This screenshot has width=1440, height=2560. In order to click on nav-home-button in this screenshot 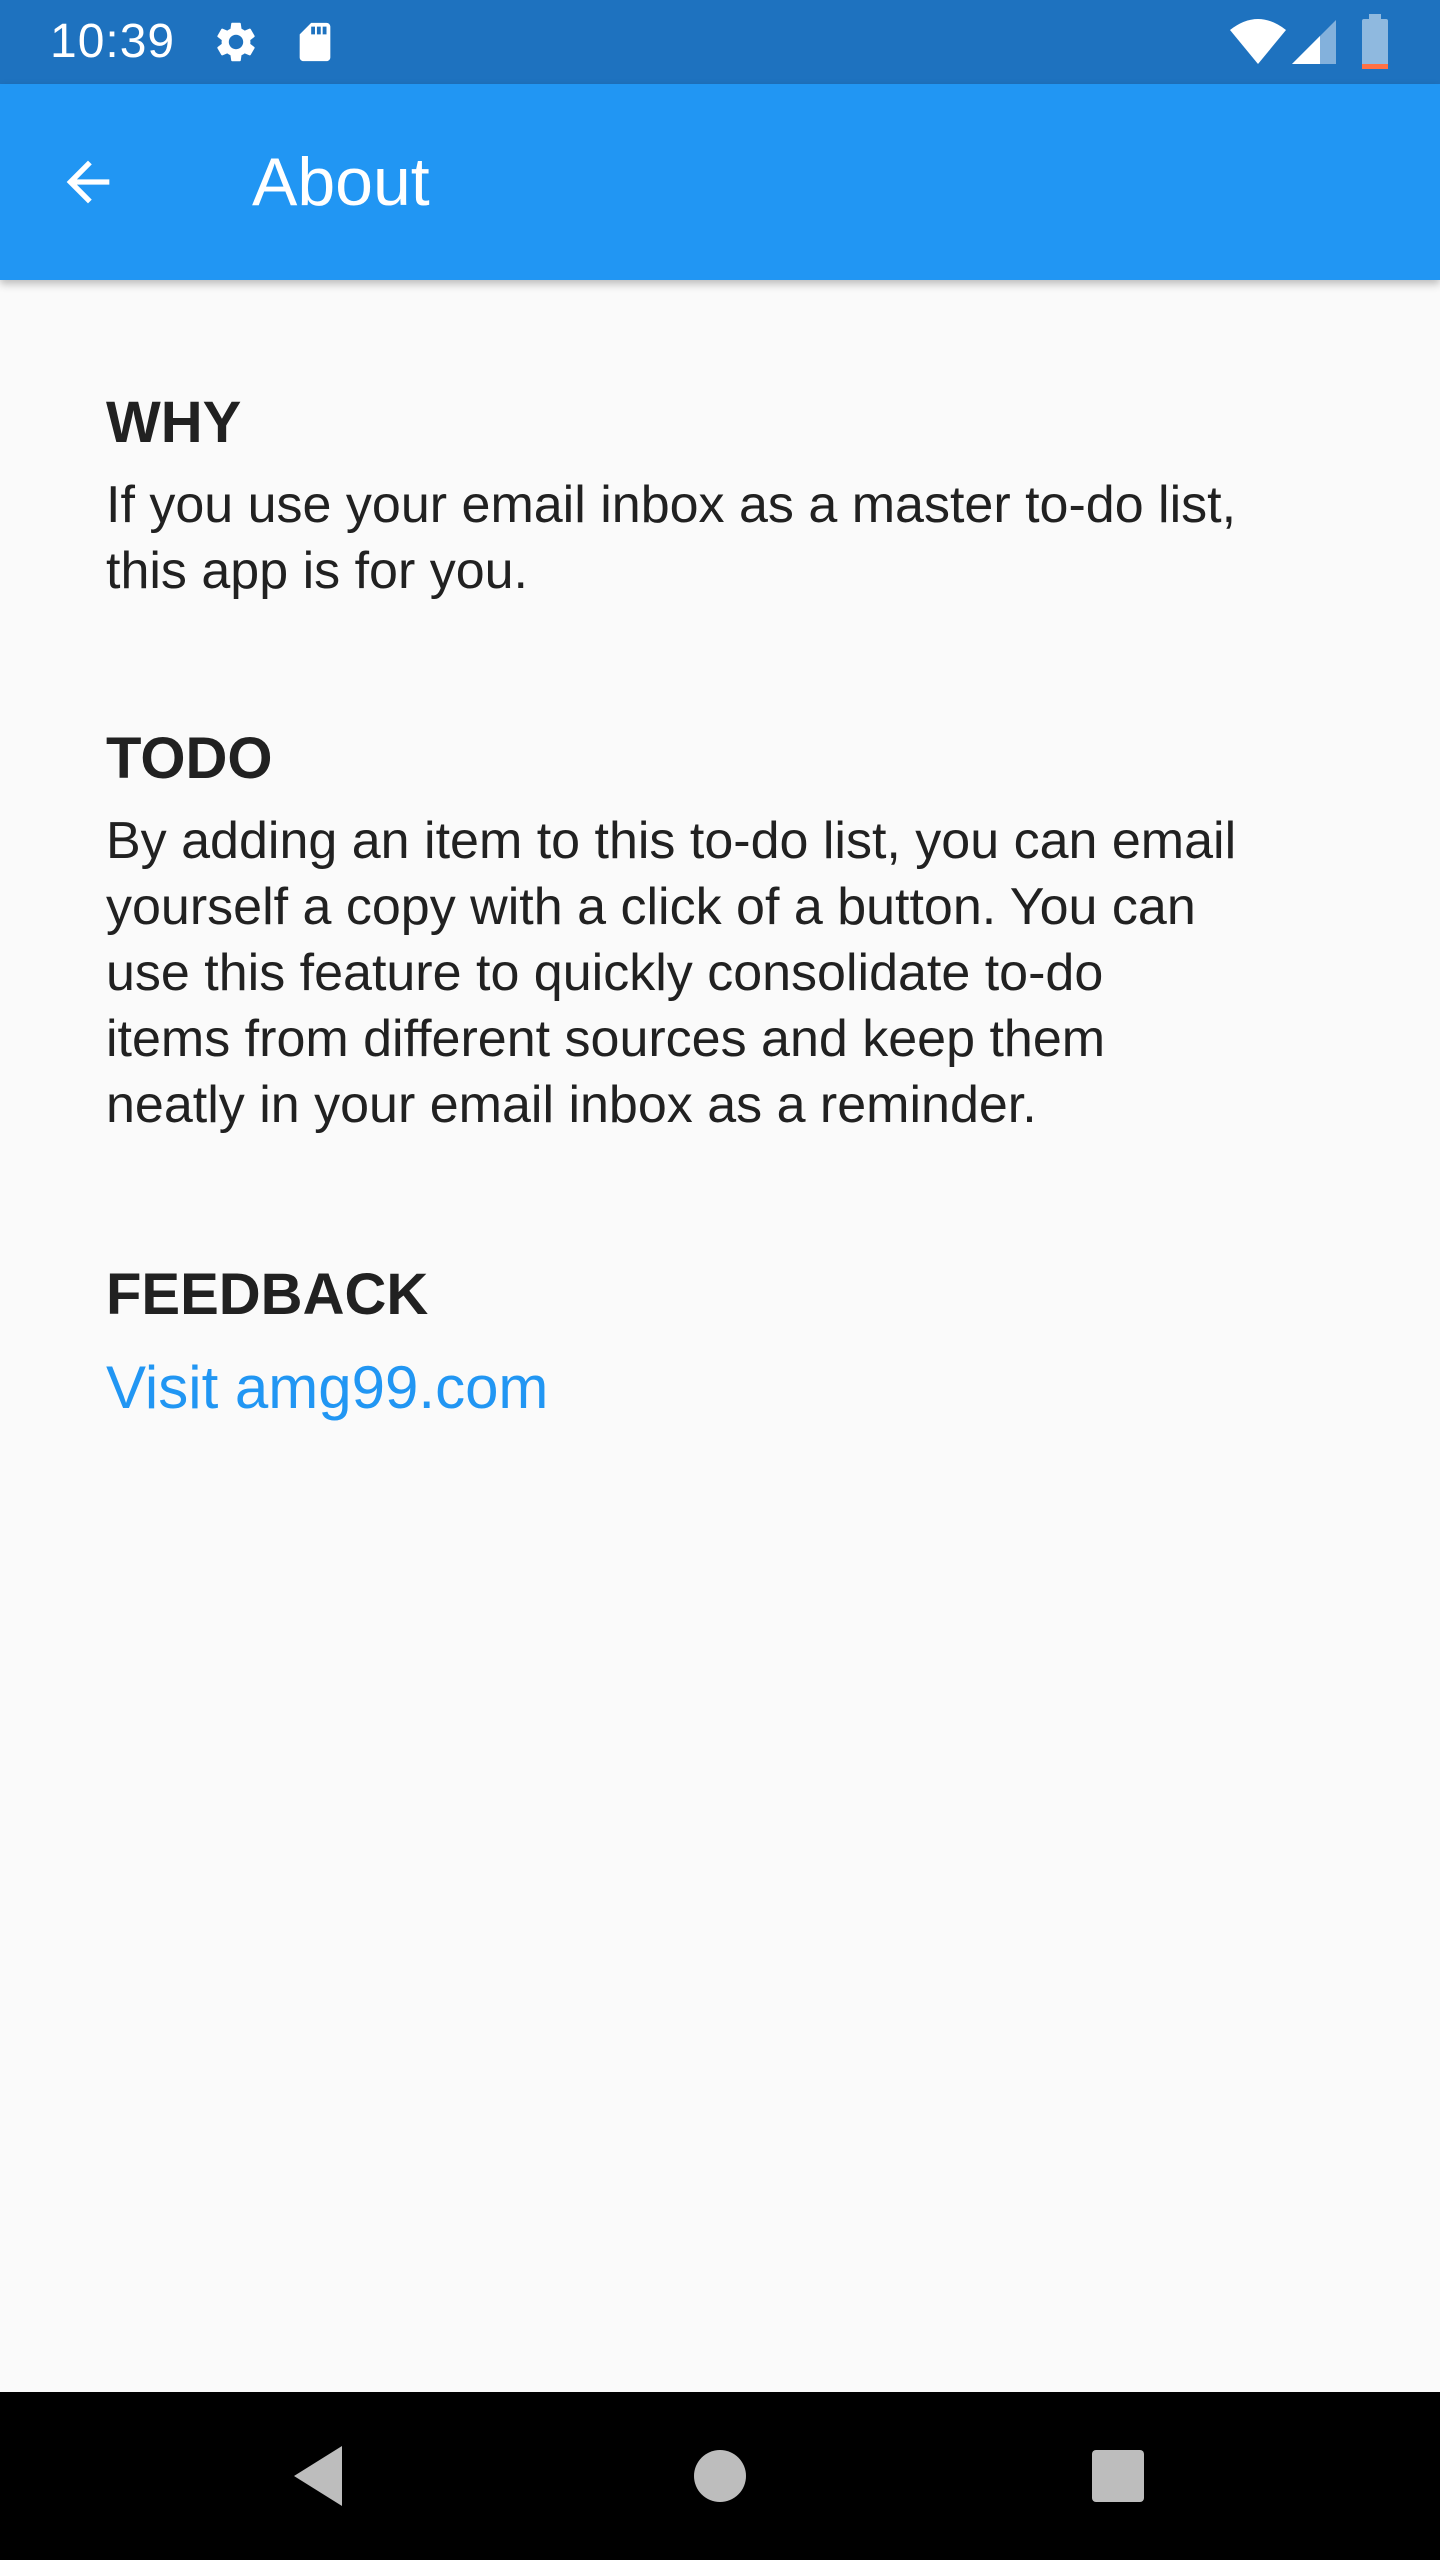, I will do `click(720, 2476)`.